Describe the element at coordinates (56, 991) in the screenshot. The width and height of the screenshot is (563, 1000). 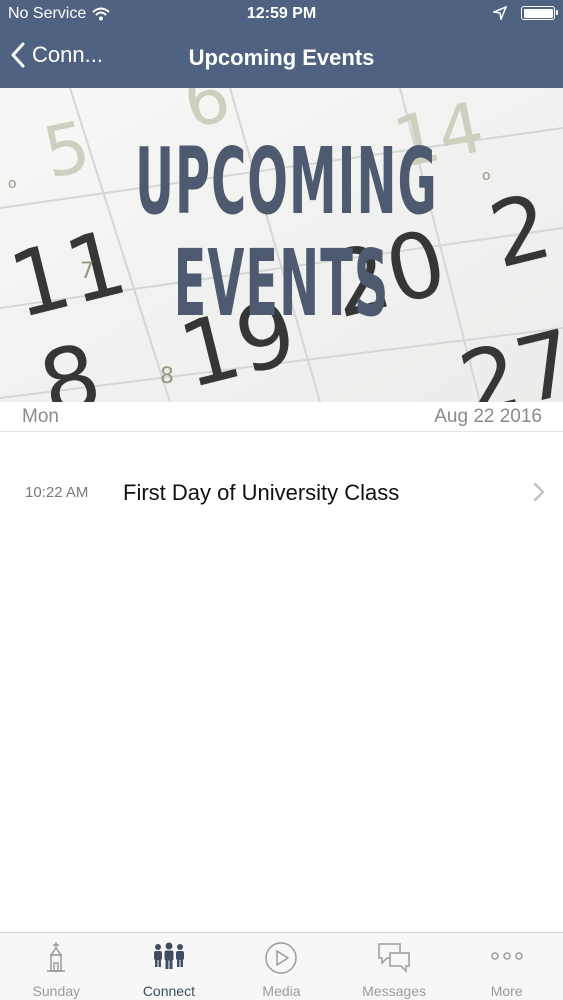
I see `tab-label-sunday: Sunday` at that location.